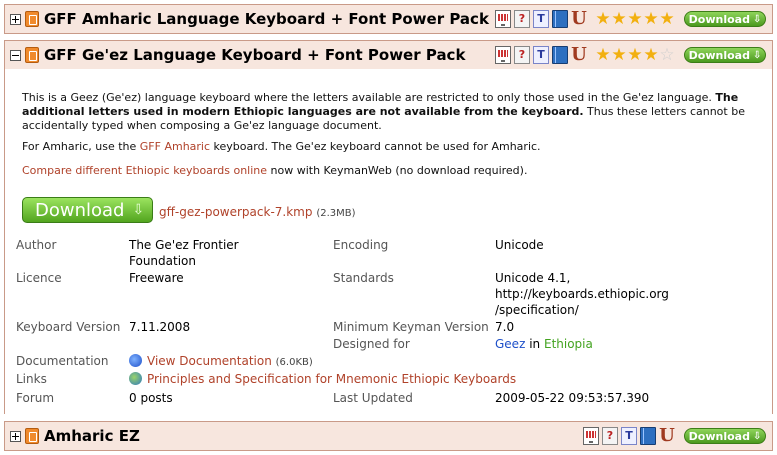 The image size is (777, 455). I want to click on documentation-label: Documentation, so click(62, 361).